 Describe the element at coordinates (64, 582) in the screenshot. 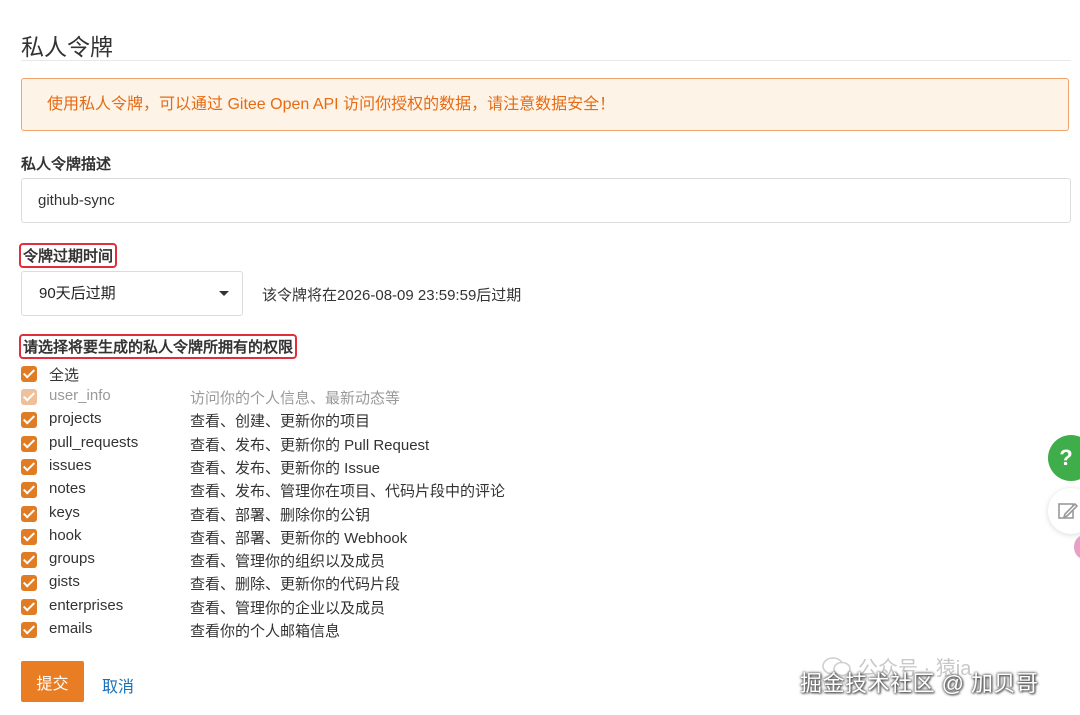

I see `permission-name: gists` at that location.